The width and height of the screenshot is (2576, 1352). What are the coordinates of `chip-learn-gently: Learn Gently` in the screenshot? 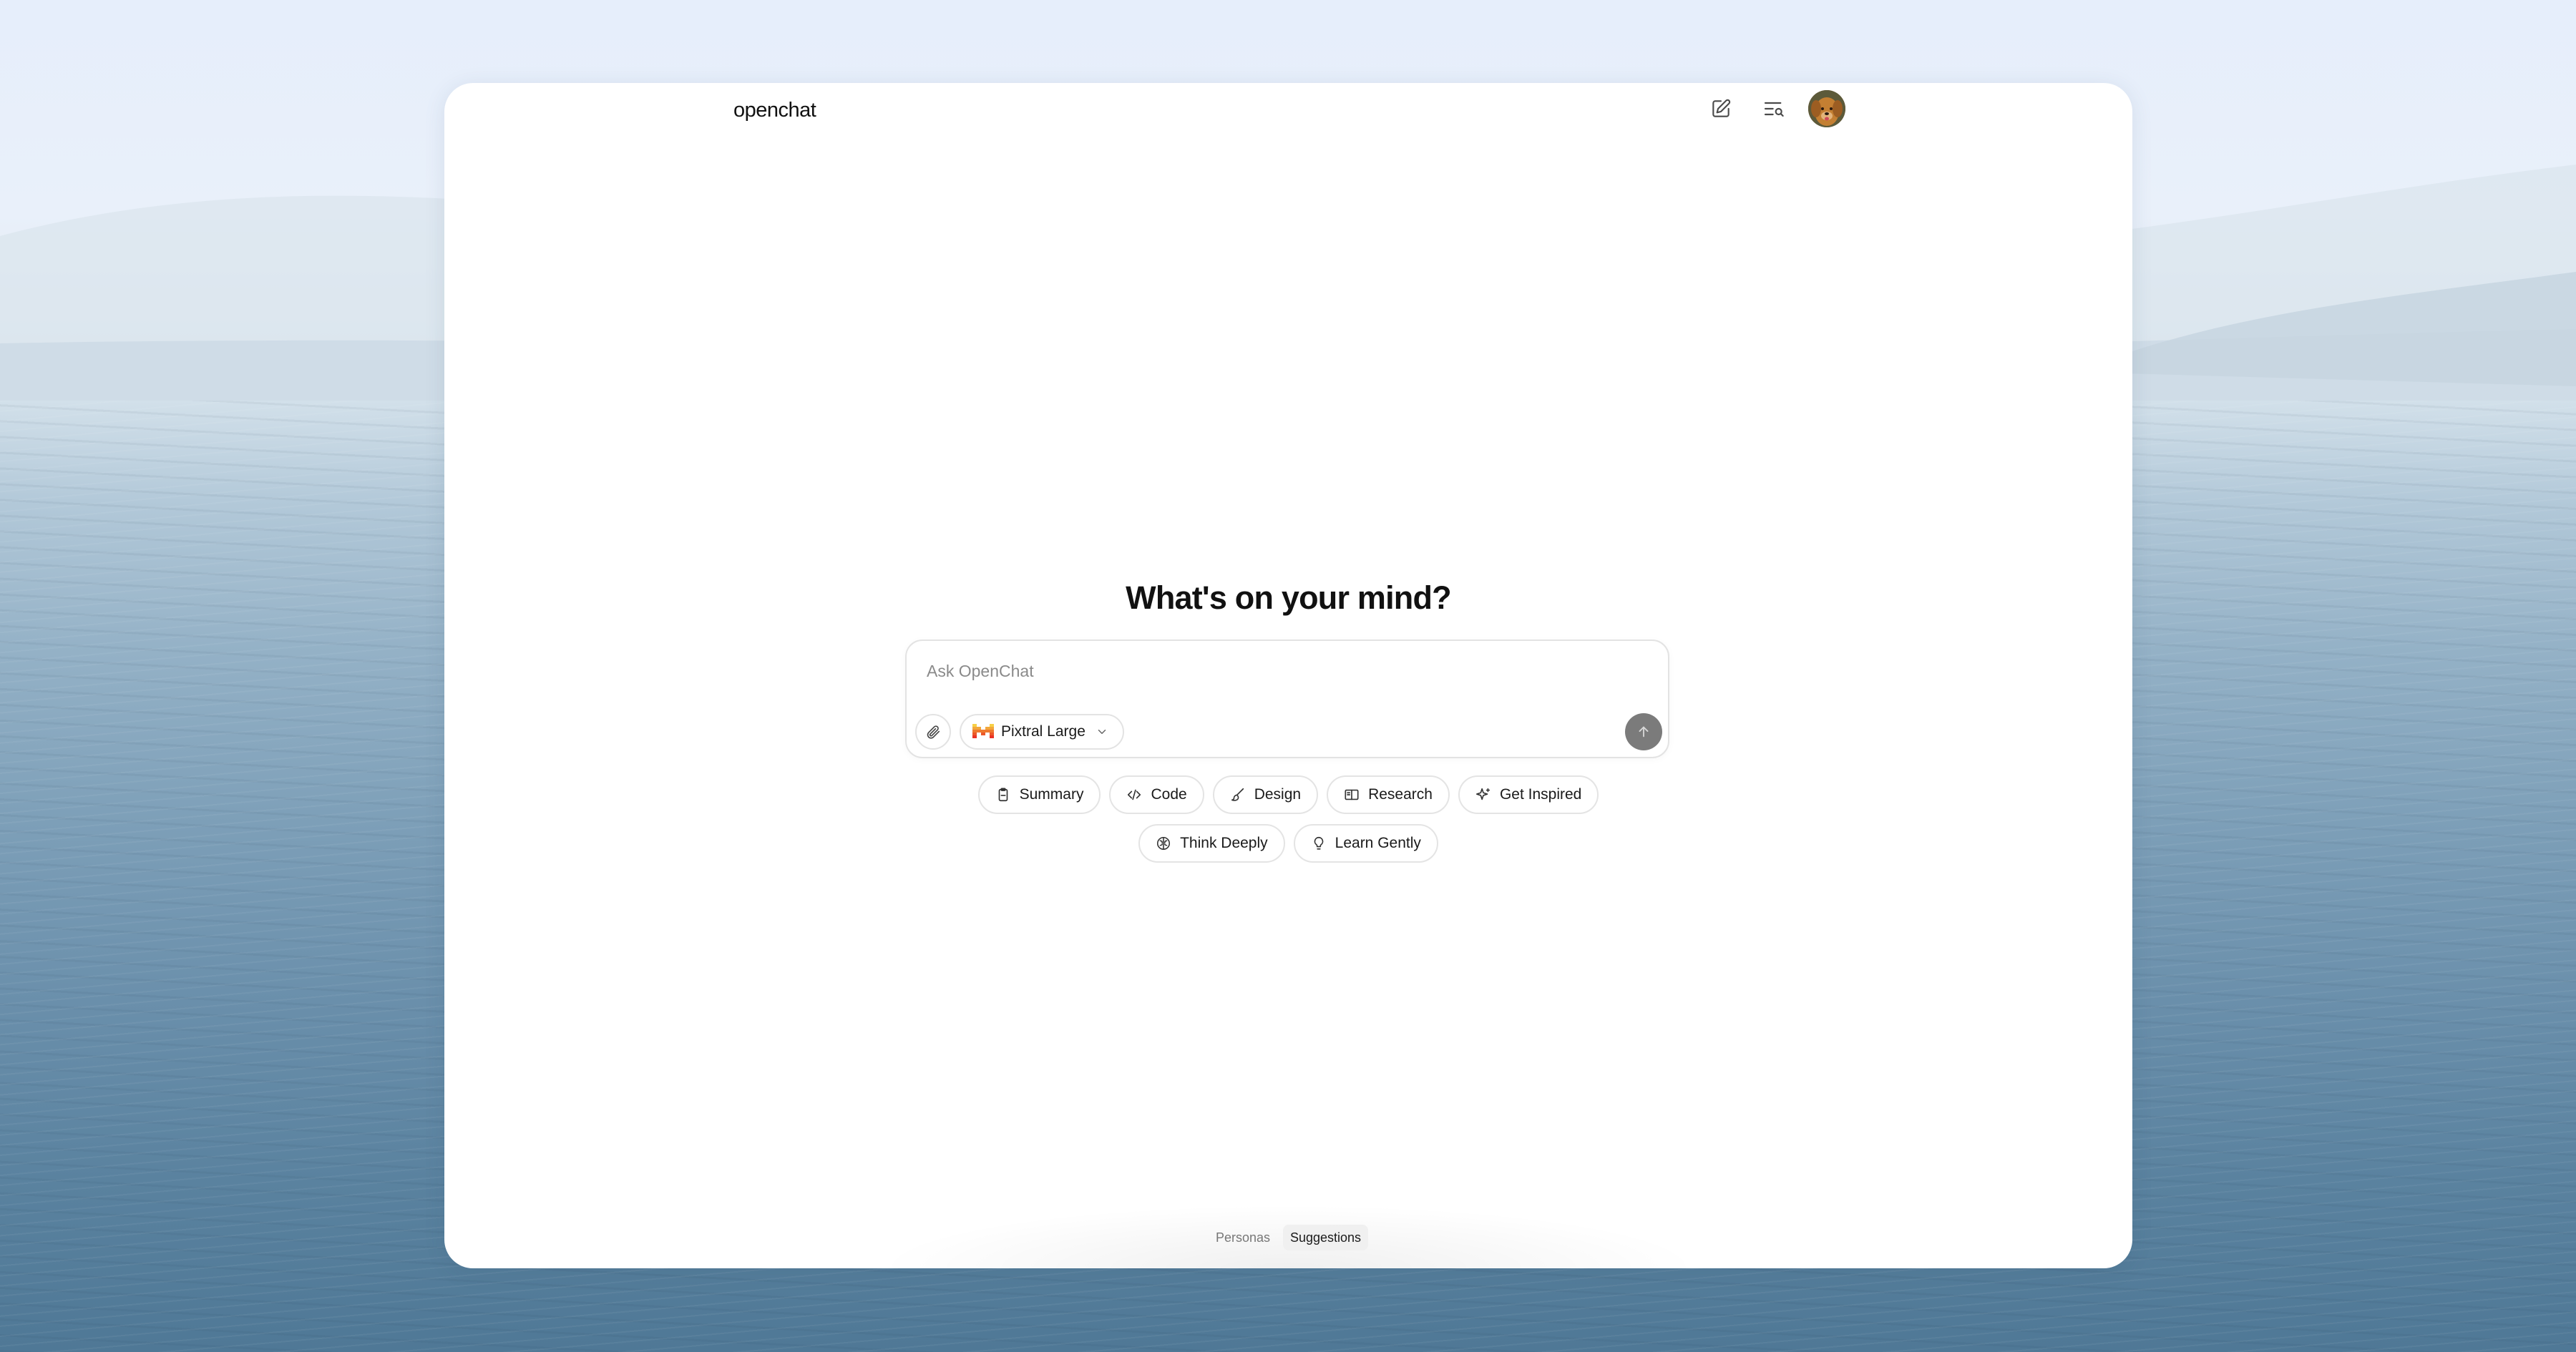 It's located at (1365, 844).